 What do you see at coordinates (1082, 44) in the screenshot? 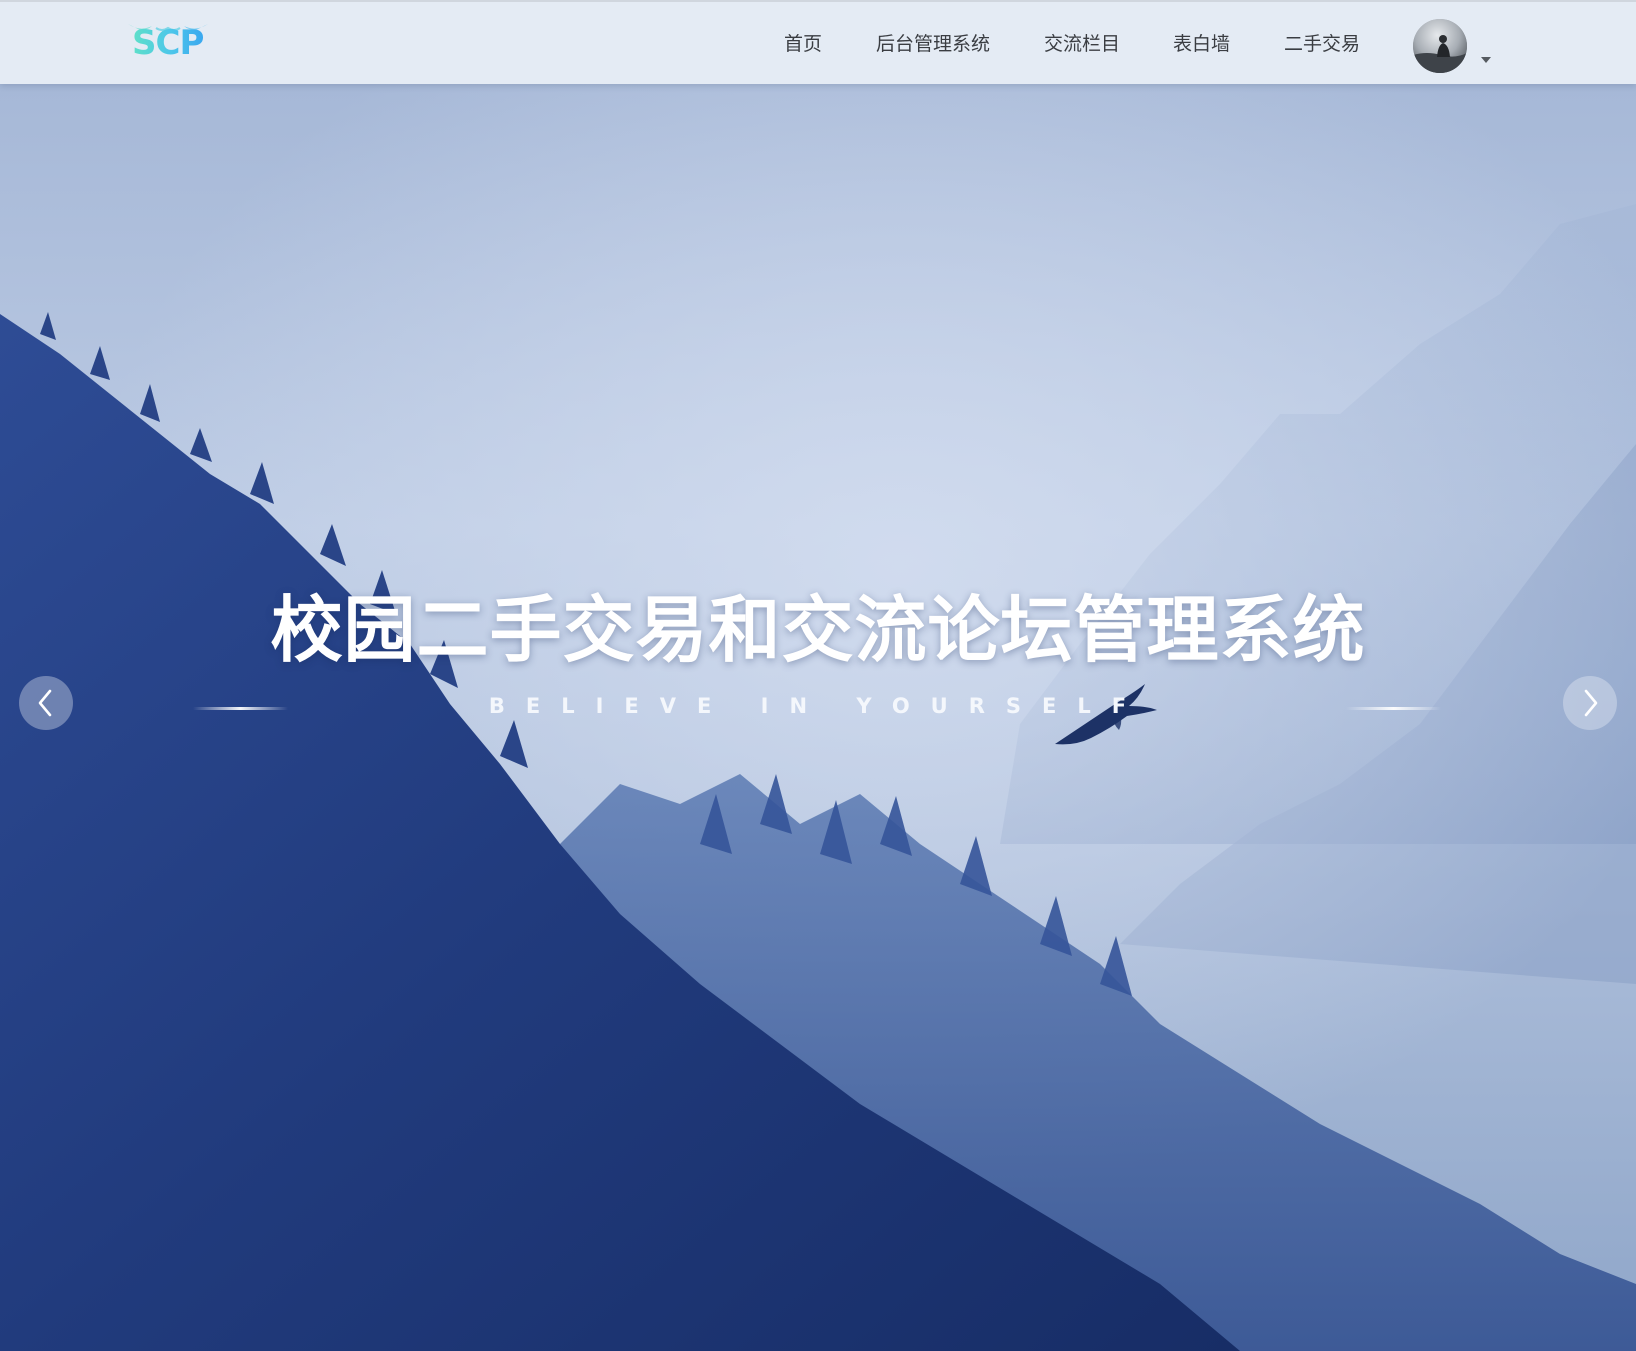
I see `nav-forum: 交流栏目` at bounding box center [1082, 44].